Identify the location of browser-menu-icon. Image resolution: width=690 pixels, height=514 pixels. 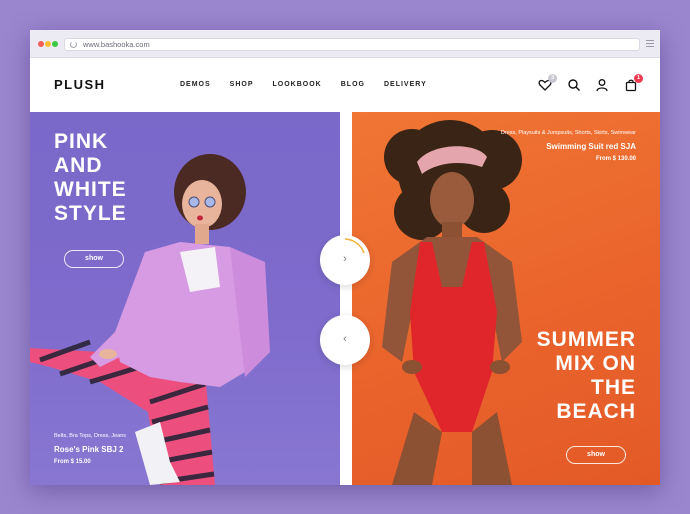
(650, 44).